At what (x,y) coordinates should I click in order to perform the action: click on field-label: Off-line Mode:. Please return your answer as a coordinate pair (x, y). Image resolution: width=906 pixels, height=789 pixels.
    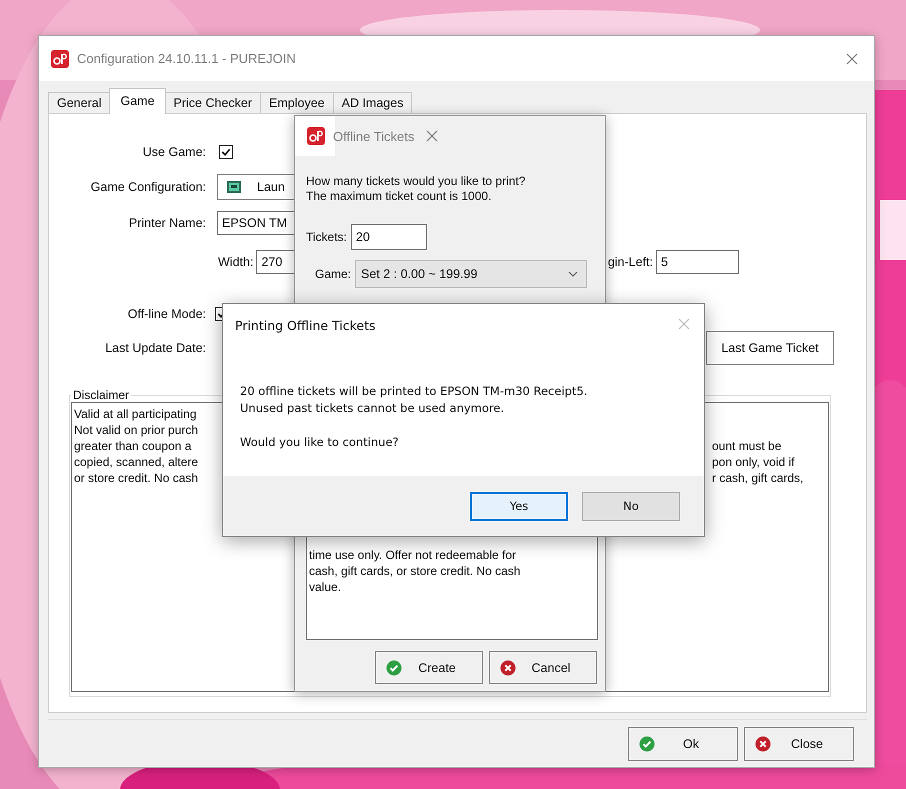
    Looking at the image, I should click on (166, 314).